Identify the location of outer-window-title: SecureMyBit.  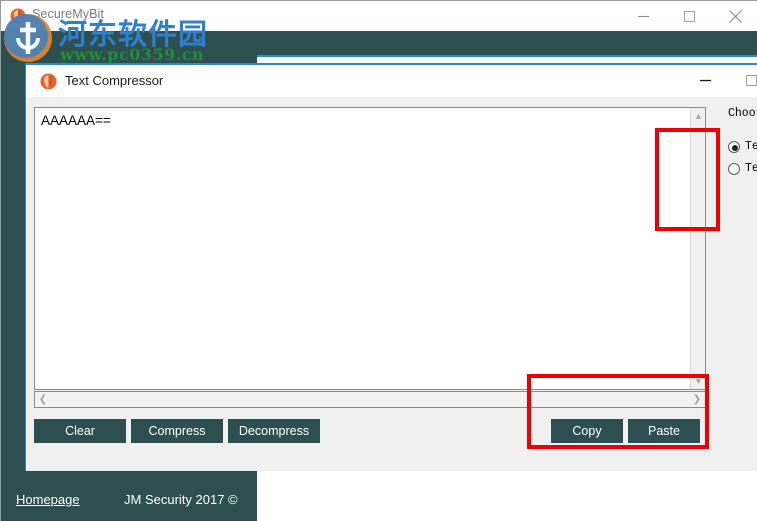
(68, 14).